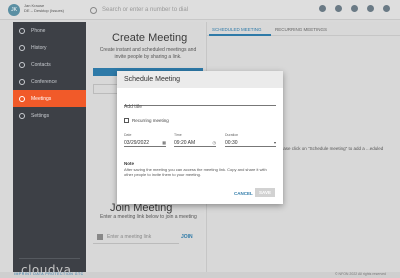 This screenshot has height=278, width=400. Describe the element at coordinates (137, 142) in the screenshot. I see `date-value: 03/29/2022` at that location.